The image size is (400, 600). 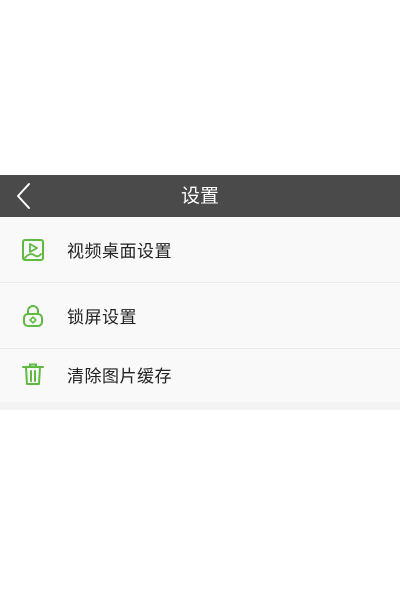 I want to click on video-wallpaper-icon, so click(x=33, y=250).